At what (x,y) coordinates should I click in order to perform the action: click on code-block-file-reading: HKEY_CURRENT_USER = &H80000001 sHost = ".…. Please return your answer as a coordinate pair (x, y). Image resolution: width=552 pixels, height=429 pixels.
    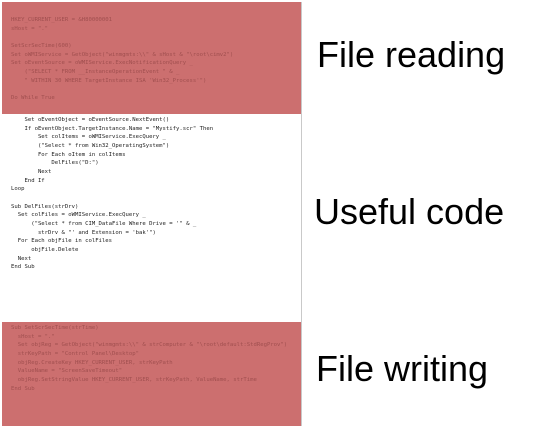
    Looking at the image, I should click on (151, 59).